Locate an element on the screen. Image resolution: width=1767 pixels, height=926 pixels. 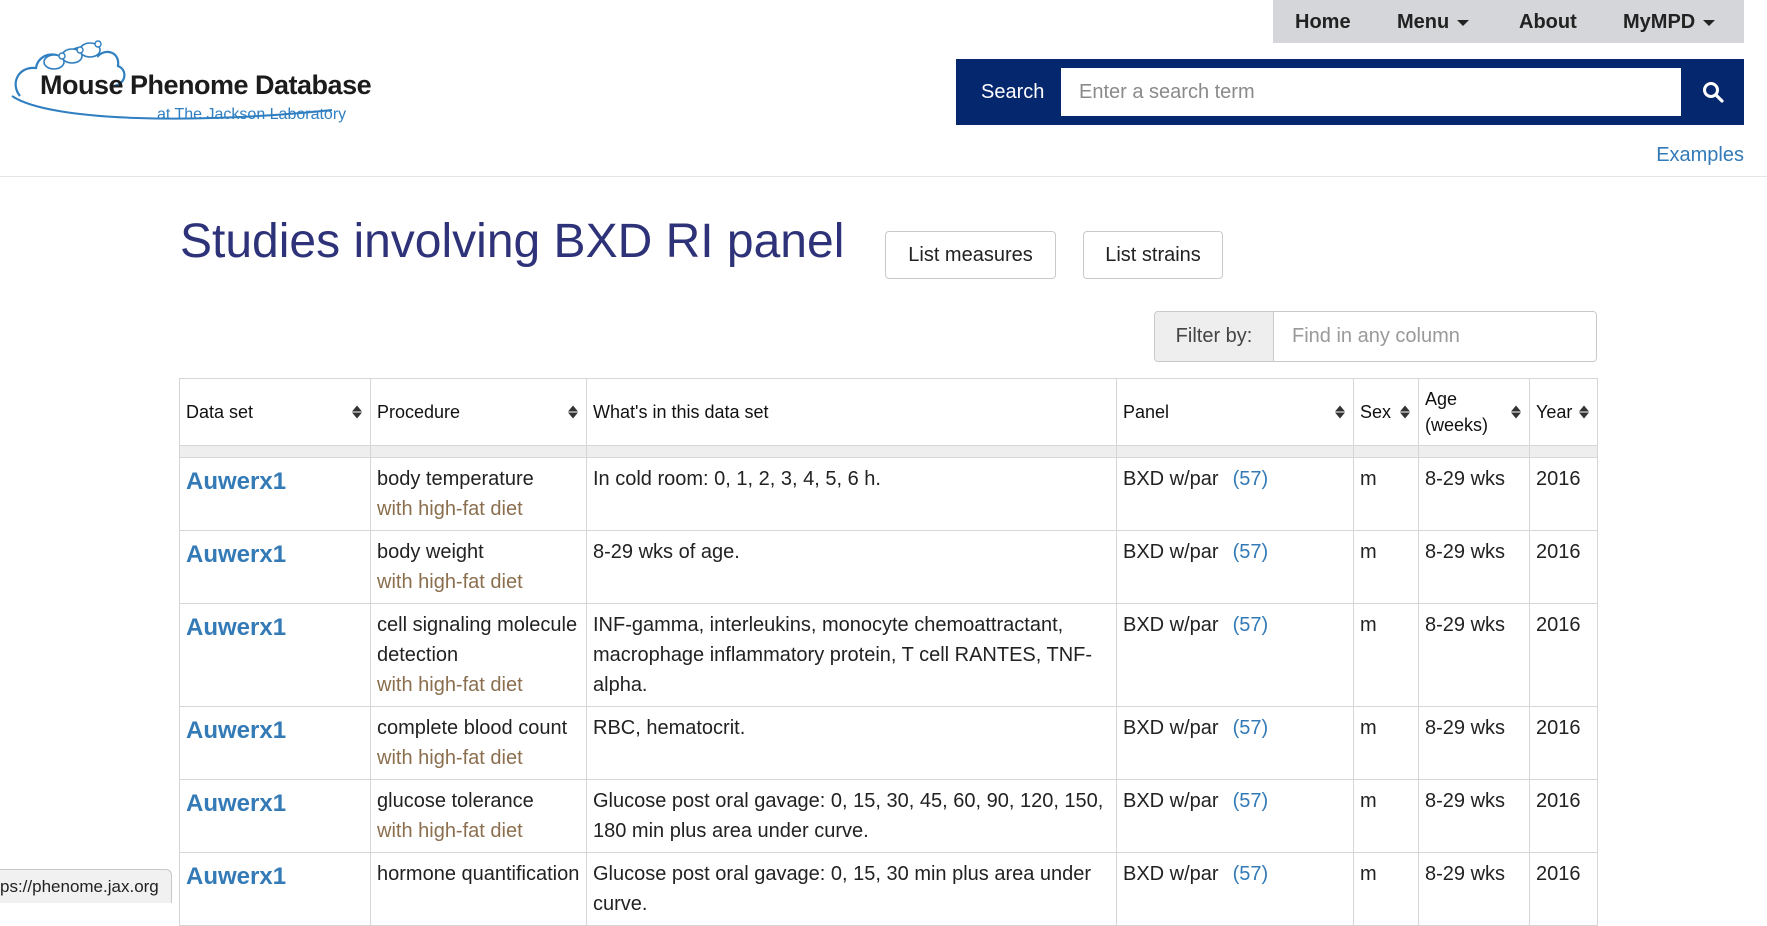
column-header-sex: Sex is located at coordinates (1386, 412).